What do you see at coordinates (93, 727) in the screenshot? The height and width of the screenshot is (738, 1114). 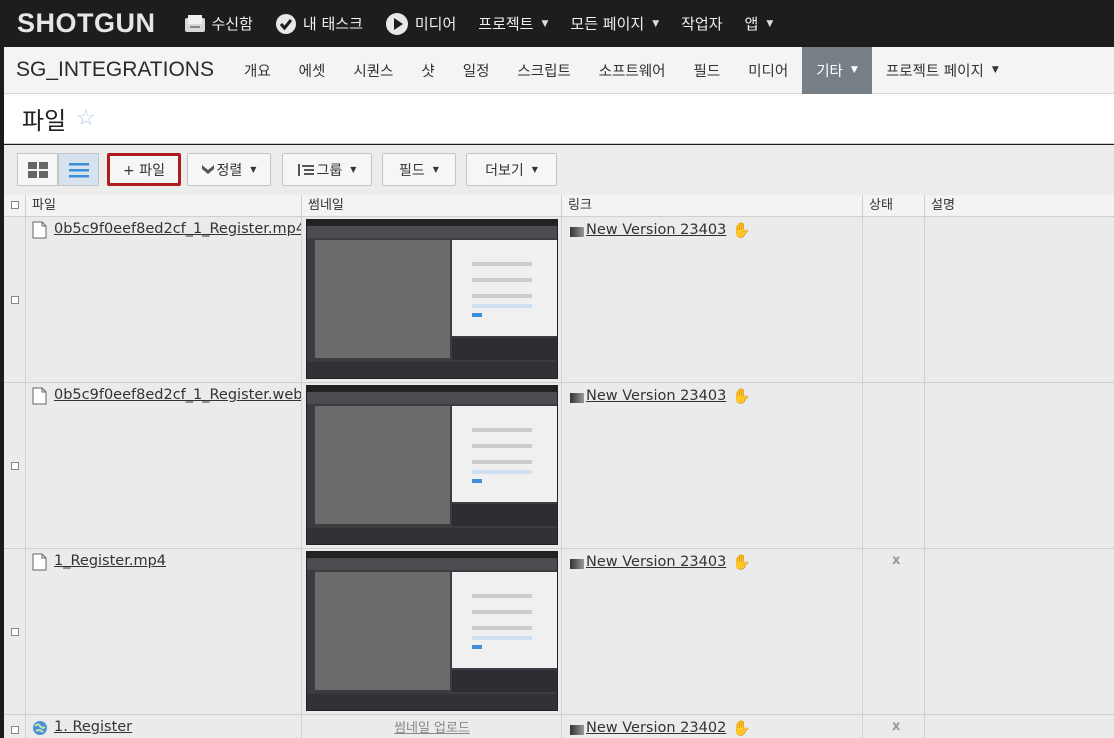 I see `file-link: 1. Register` at bounding box center [93, 727].